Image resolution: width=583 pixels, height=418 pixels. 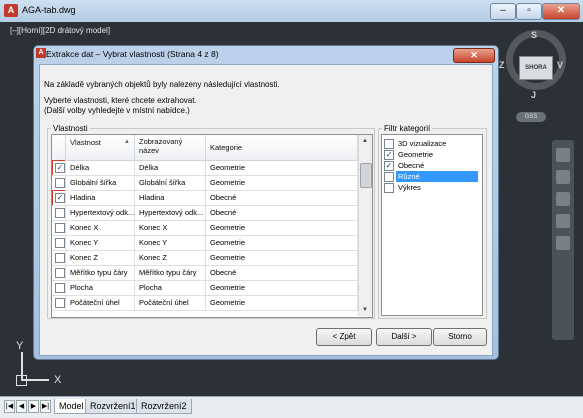 I want to click on category-filter-item: Různé, so click(x=431, y=176).